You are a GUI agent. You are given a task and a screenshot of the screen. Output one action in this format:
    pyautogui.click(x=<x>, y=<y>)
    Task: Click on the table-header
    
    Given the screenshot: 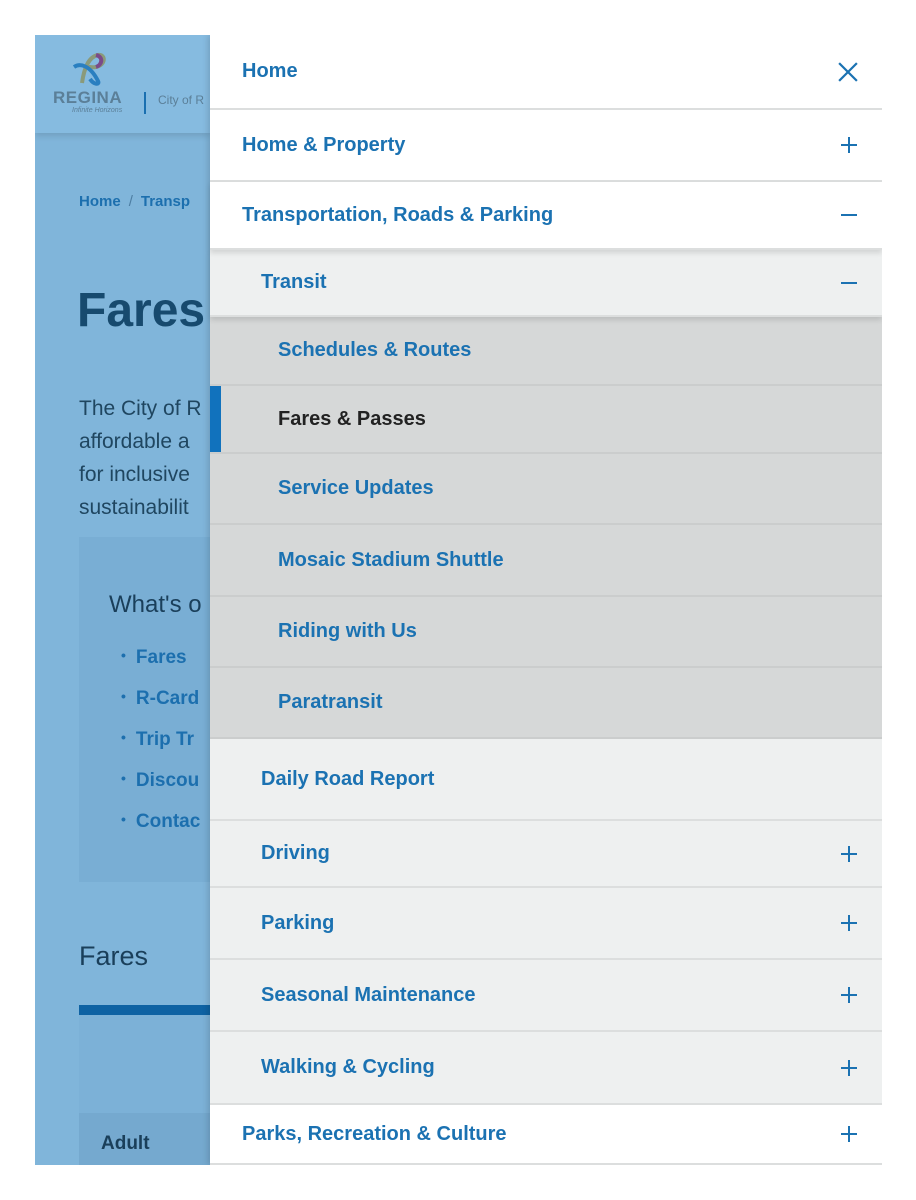 What is the action you would take?
    pyautogui.click(x=144, y=1064)
    